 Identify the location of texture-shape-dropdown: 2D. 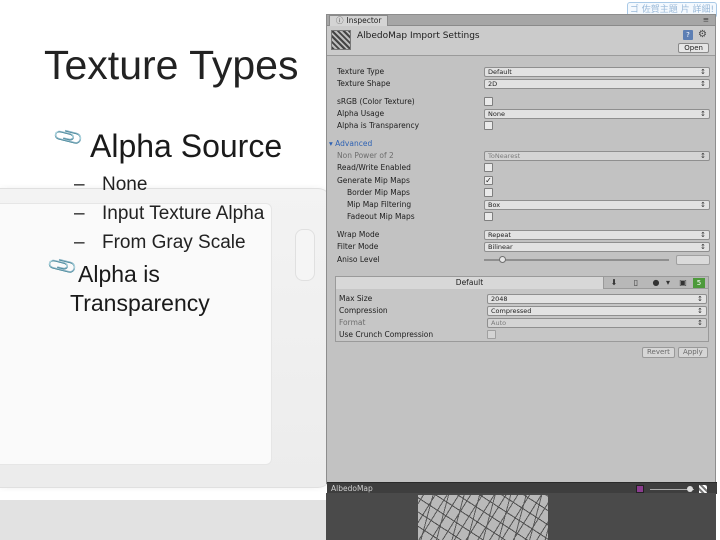
(597, 84).